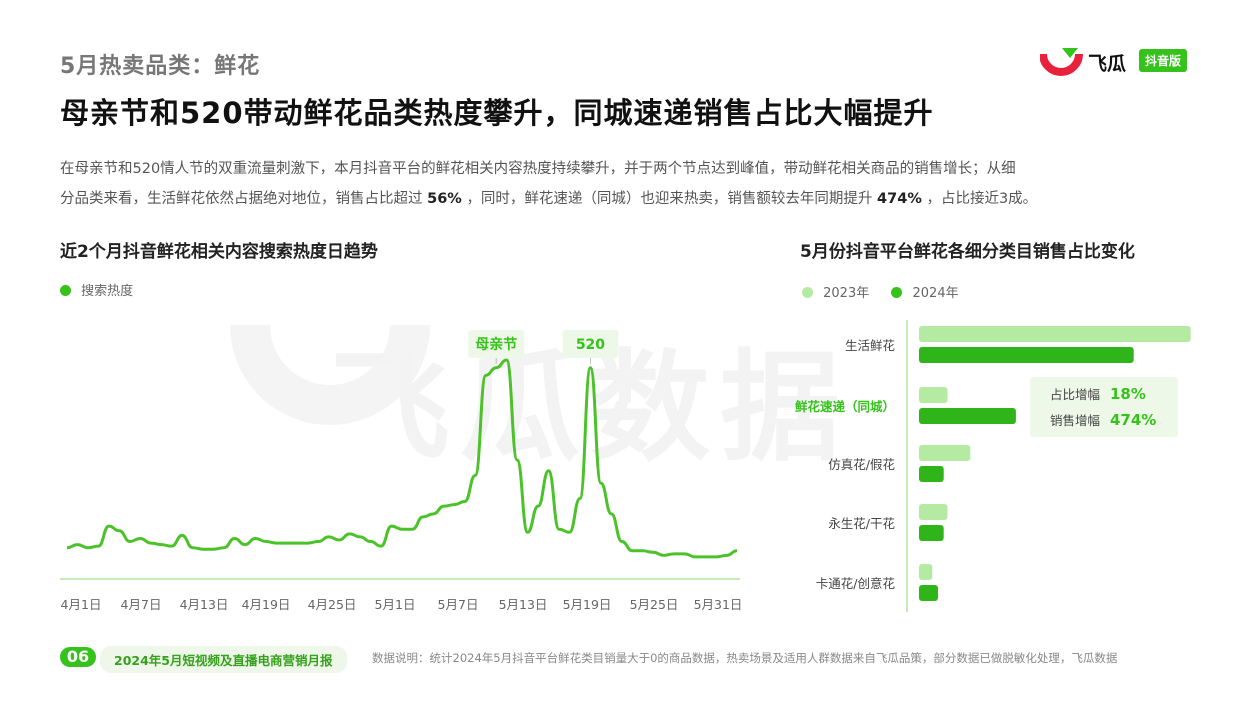 The height and width of the screenshot is (703, 1250). Describe the element at coordinates (654, 604) in the screenshot. I see `x-tick-label: 5月25日` at that location.